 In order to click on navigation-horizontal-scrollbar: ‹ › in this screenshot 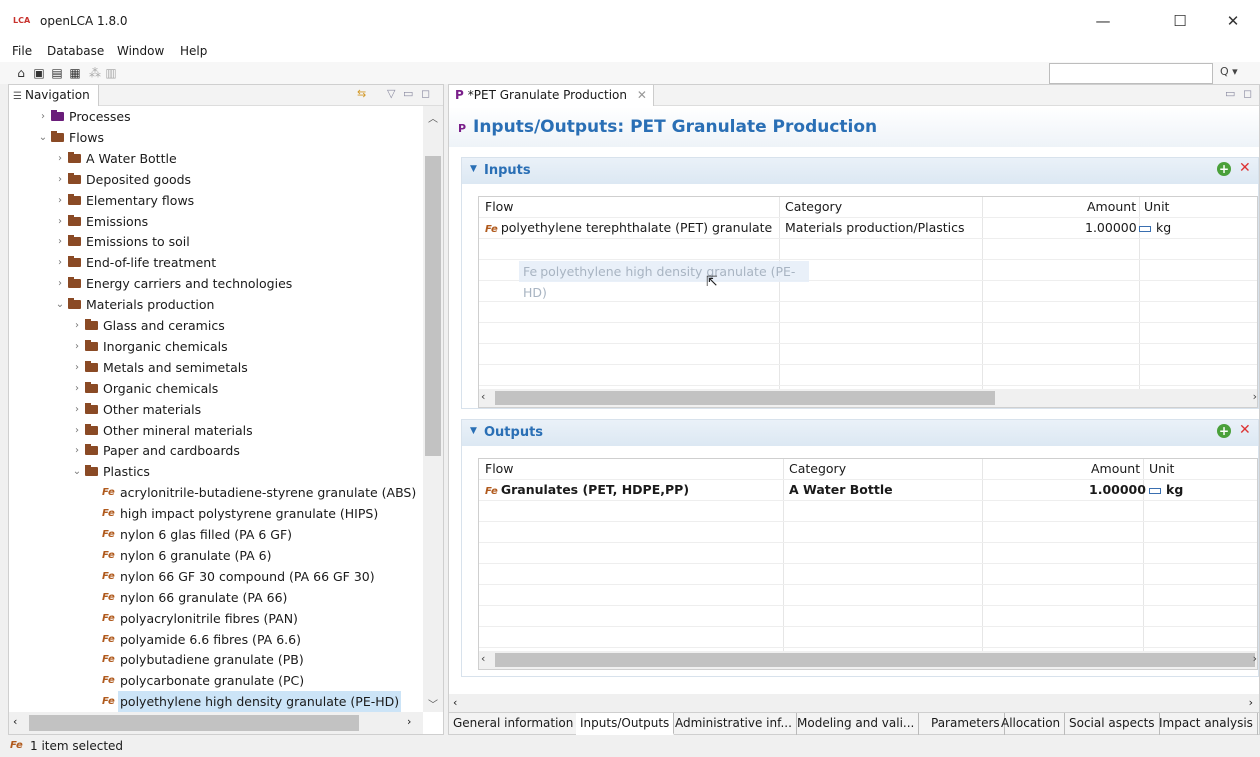, I will do `click(216, 723)`.